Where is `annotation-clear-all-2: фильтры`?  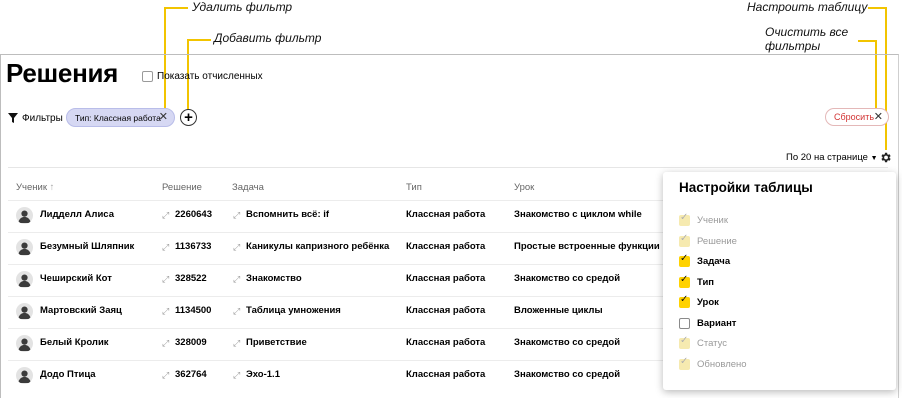 annotation-clear-all-2: фильтры is located at coordinates (793, 46).